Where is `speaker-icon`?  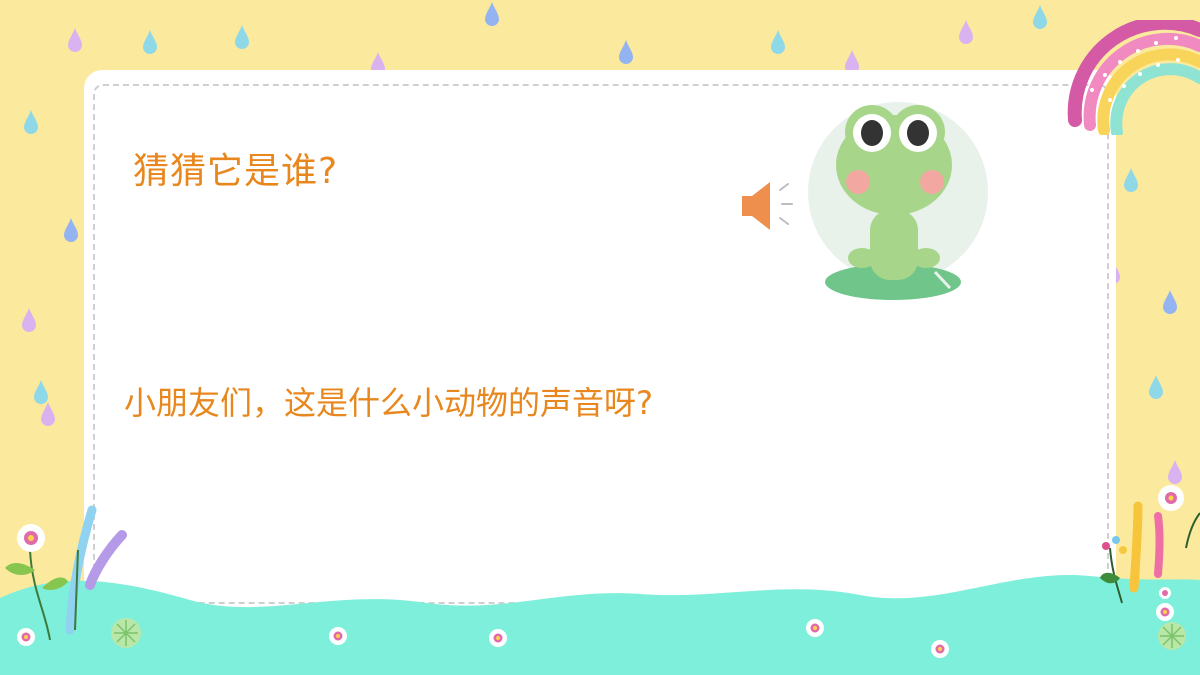
speaker-icon is located at coordinates (768, 206).